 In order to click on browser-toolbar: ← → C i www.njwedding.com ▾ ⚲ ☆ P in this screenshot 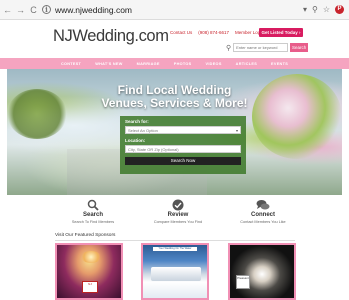, I will do `click(174, 10)`.